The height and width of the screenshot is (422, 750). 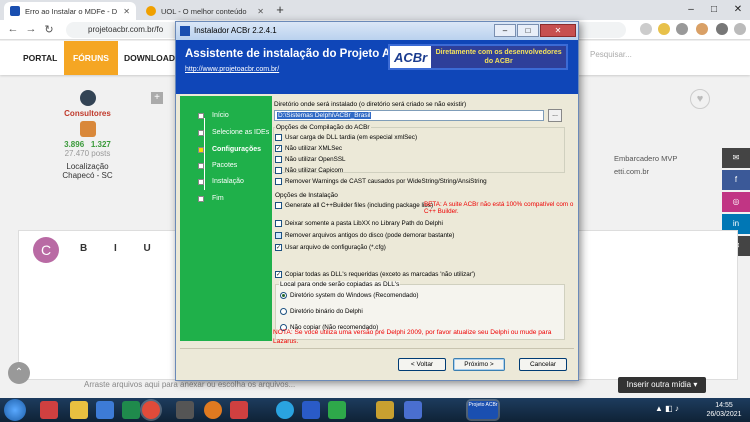 What do you see at coordinates (724, 405) in the screenshot?
I see `clock-time: 14:55` at bounding box center [724, 405].